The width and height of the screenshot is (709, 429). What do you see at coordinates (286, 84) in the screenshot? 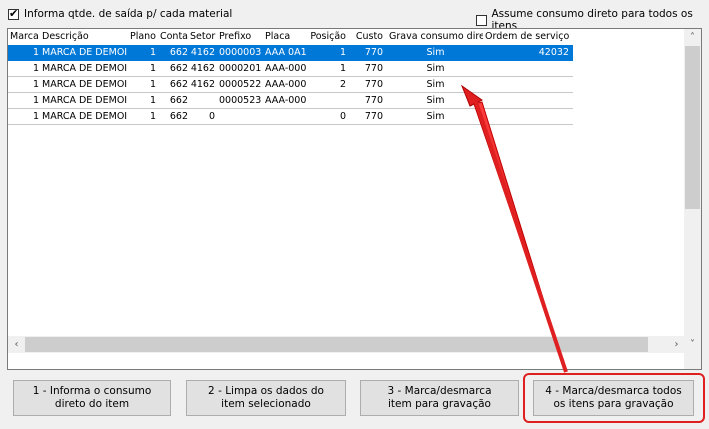
I see `cell-placa: AAA-0005` at bounding box center [286, 84].